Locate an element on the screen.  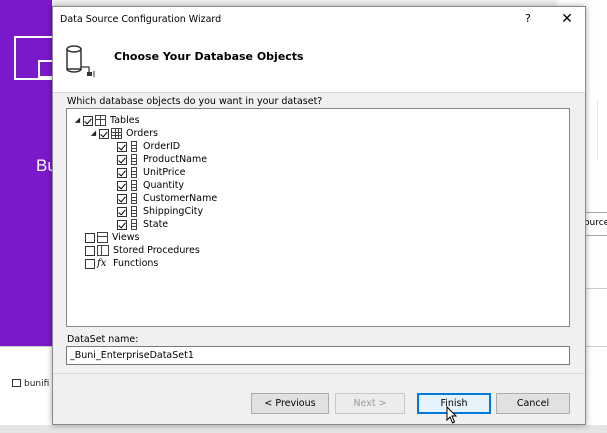
background-source-text: ource is located at coordinates (595, 223).